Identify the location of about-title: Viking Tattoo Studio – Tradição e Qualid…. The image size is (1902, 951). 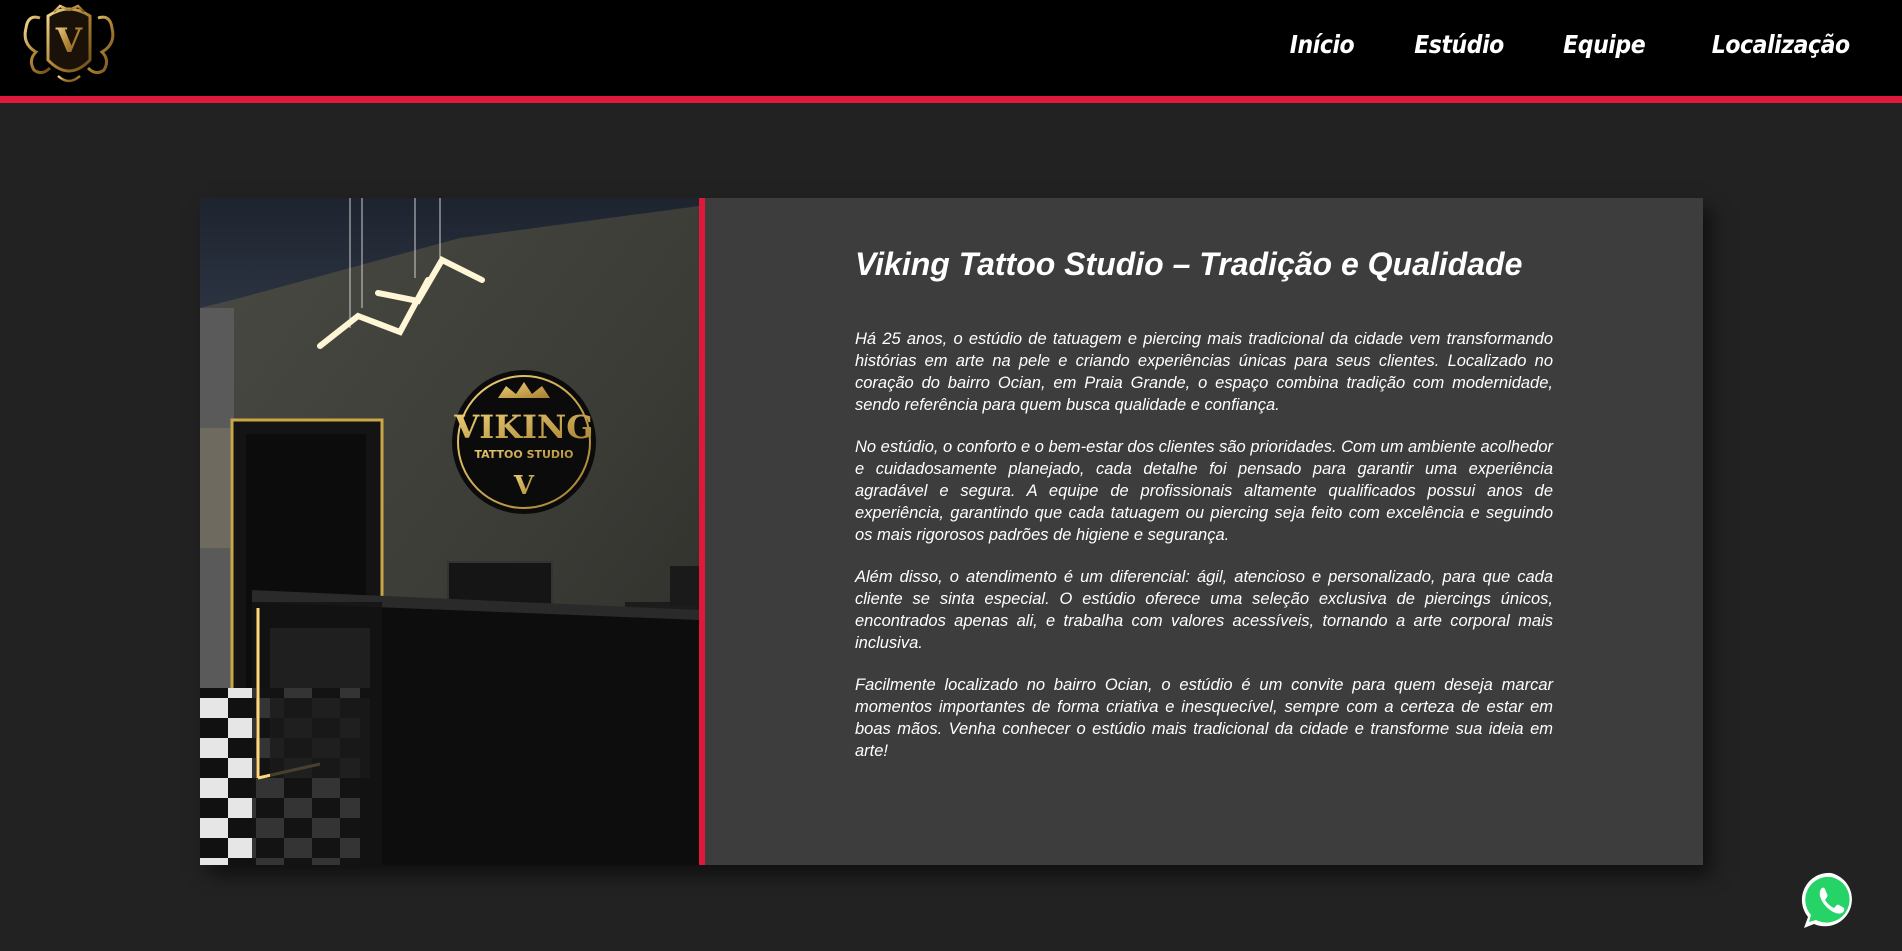
(1189, 264).